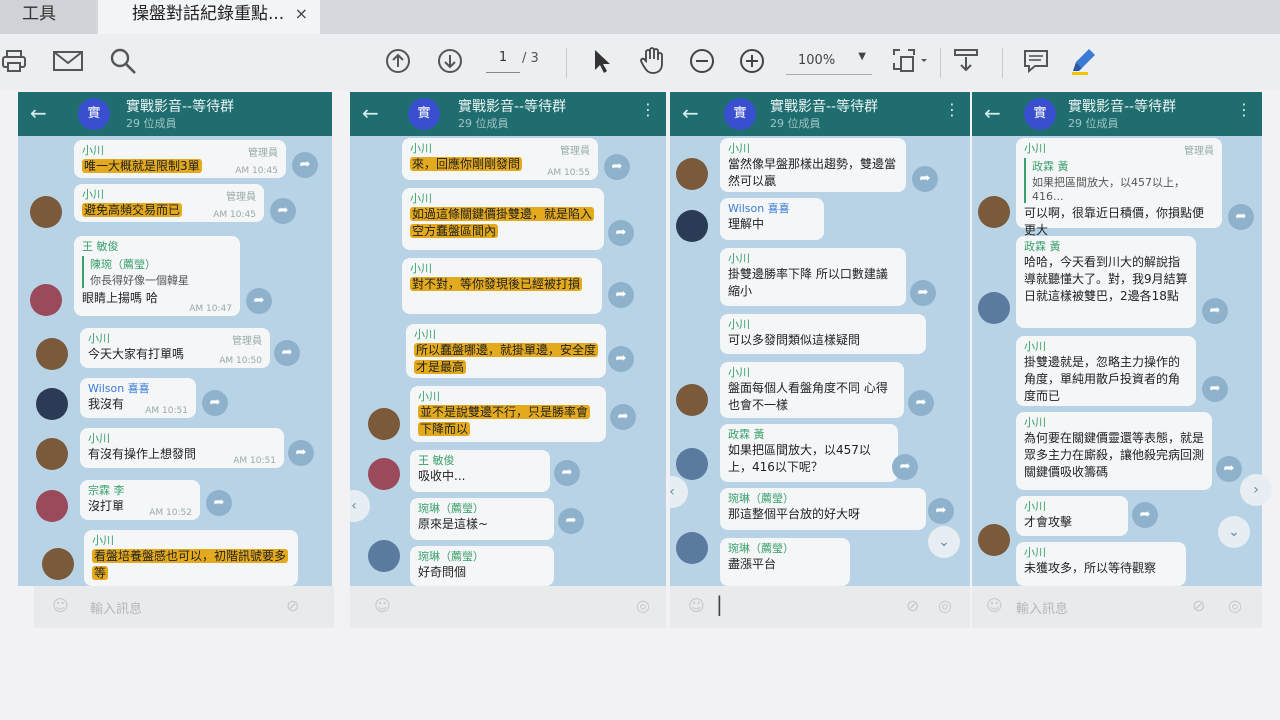  What do you see at coordinates (508, 607) in the screenshot?
I see `message-input-bar: ☺ ◎` at bounding box center [508, 607].